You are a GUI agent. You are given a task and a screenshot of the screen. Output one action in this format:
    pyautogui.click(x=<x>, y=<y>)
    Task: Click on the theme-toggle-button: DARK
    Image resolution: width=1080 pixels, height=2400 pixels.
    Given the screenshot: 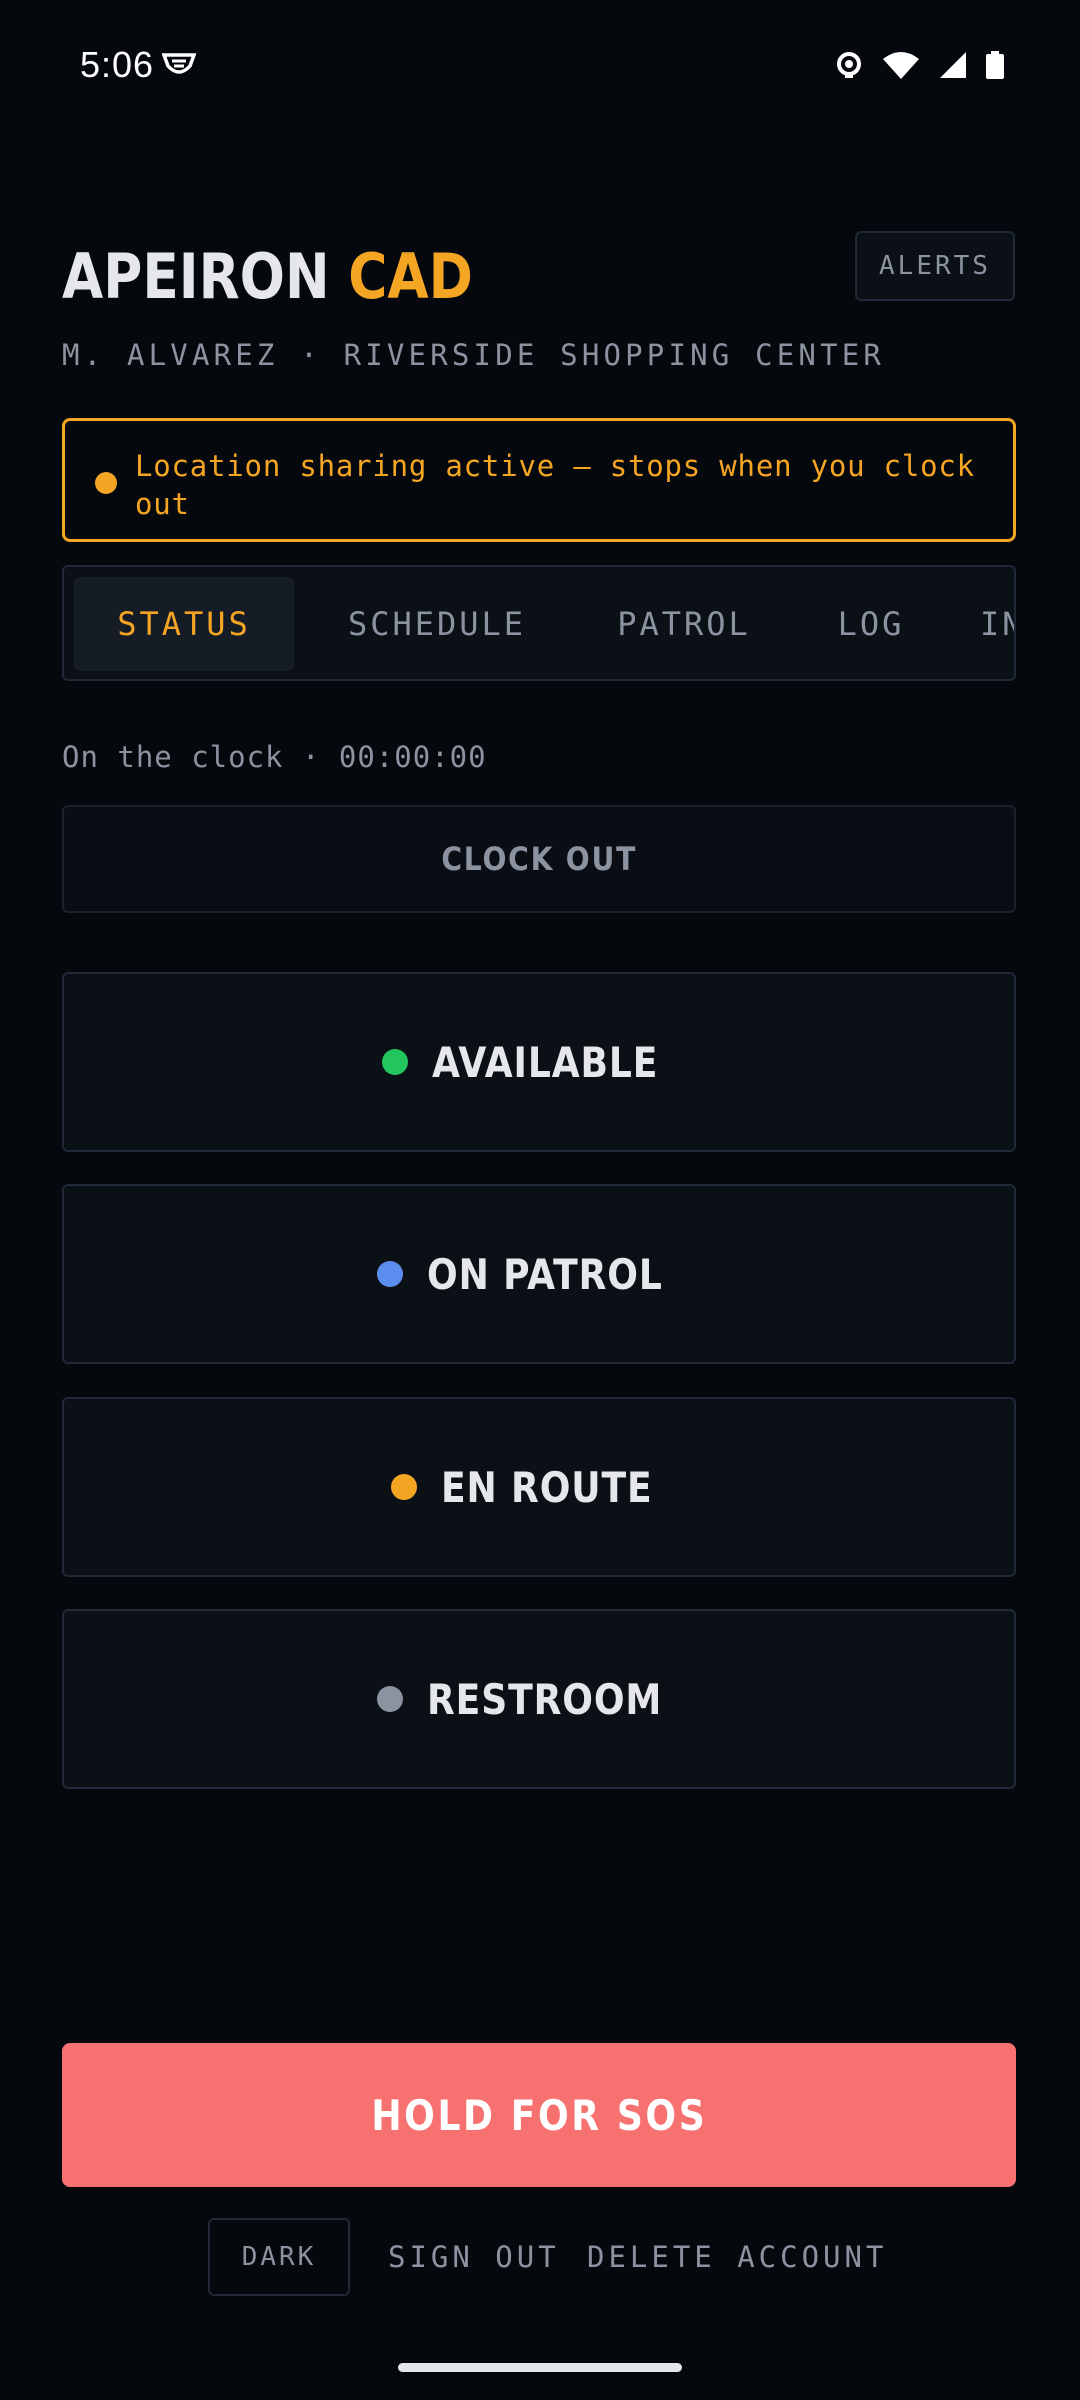 What is the action you would take?
    pyautogui.click(x=279, y=2257)
    